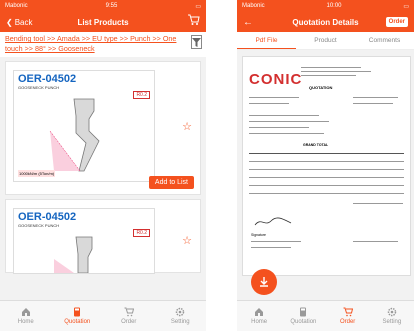  Describe the element at coordinates (103, 6) in the screenshot. I see `status-bar: Mabonic 9:55 ▭` at that location.